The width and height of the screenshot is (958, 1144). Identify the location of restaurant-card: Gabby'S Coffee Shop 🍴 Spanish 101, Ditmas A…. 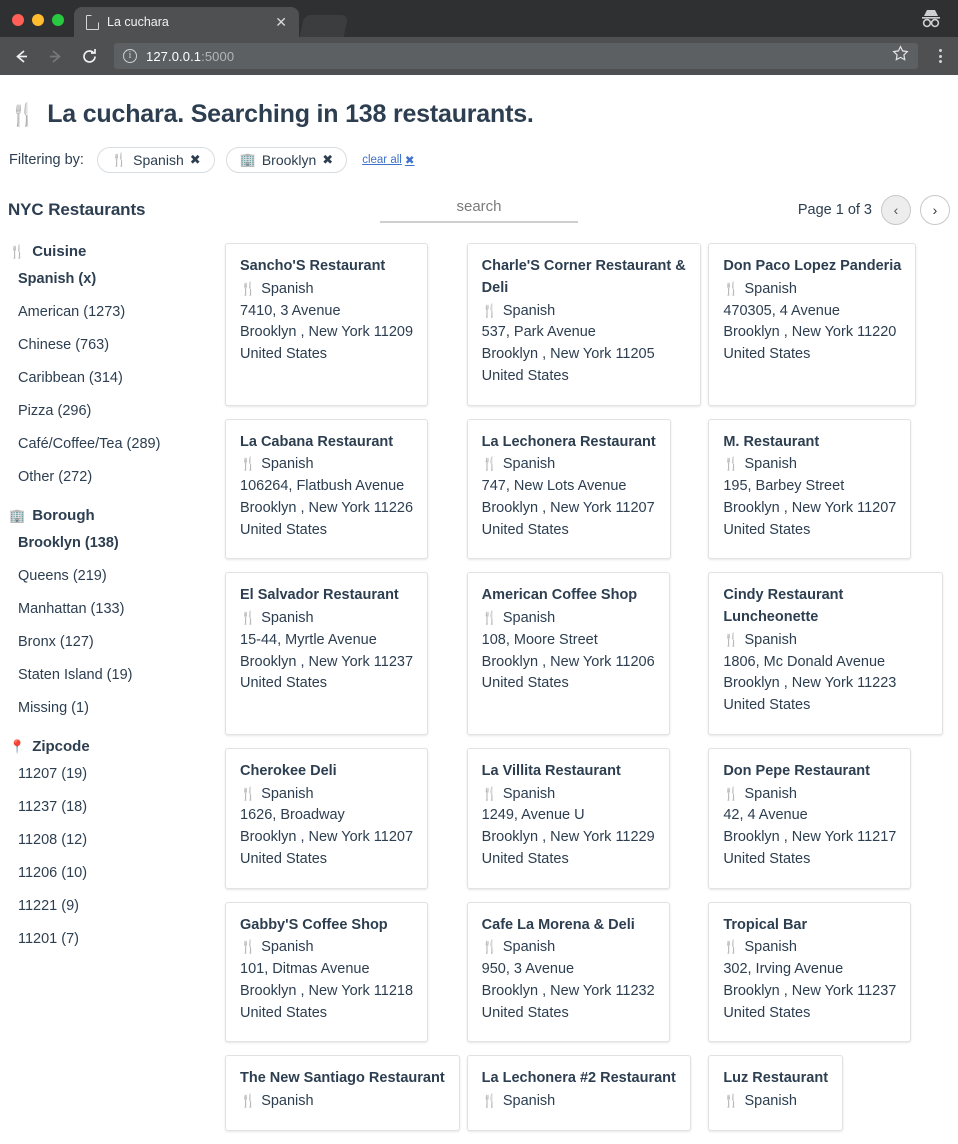
(327, 972).